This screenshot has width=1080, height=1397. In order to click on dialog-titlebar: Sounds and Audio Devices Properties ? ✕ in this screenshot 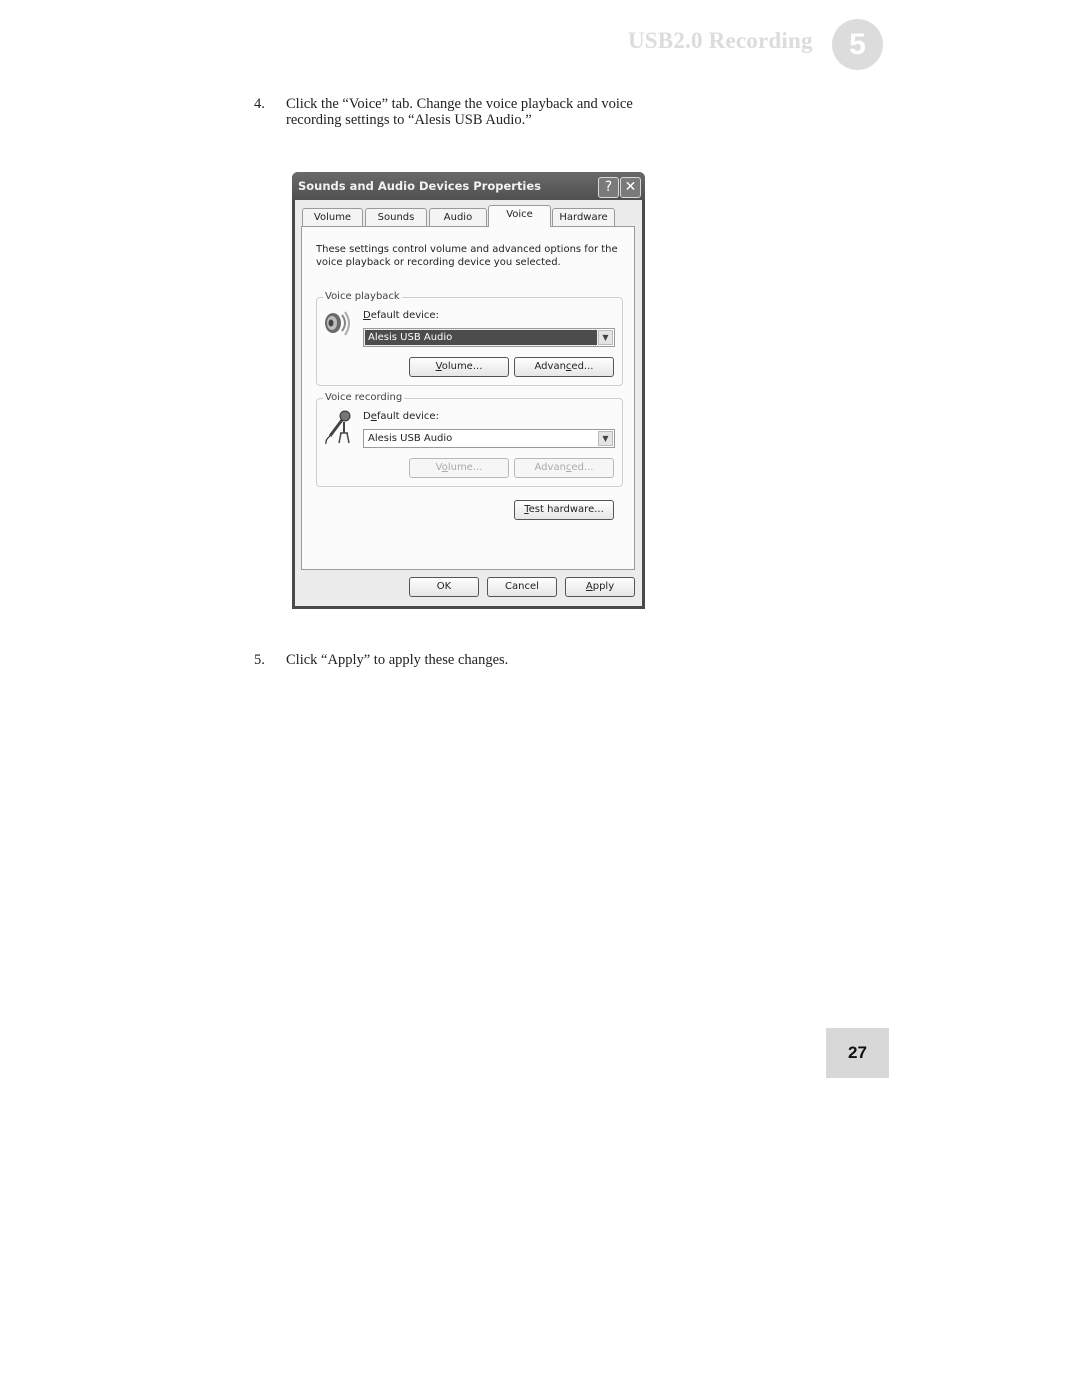, I will do `click(468, 186)`.